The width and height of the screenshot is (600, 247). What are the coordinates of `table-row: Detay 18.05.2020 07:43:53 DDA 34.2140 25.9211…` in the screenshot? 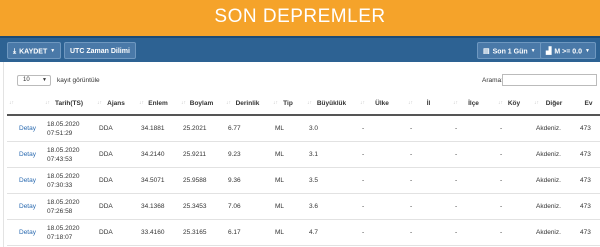 It's located at (303, 154).